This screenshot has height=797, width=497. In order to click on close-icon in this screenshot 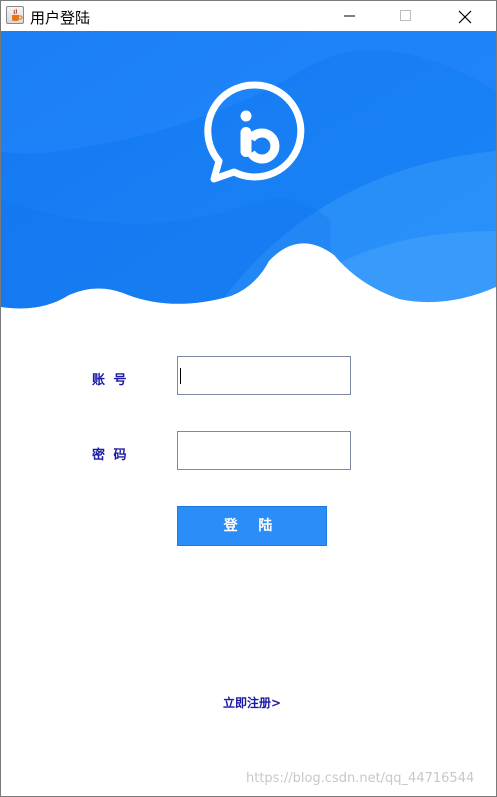, I will do `click(465, 17)`.